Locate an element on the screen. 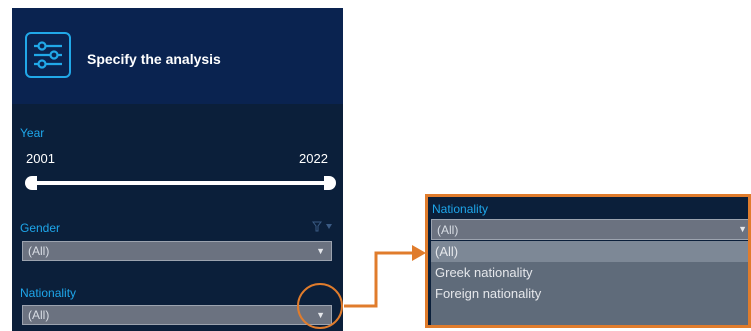 Image resolution: width=751 pixels, height=331 pixels. year-slider-track is located at coordinates (179, 183).